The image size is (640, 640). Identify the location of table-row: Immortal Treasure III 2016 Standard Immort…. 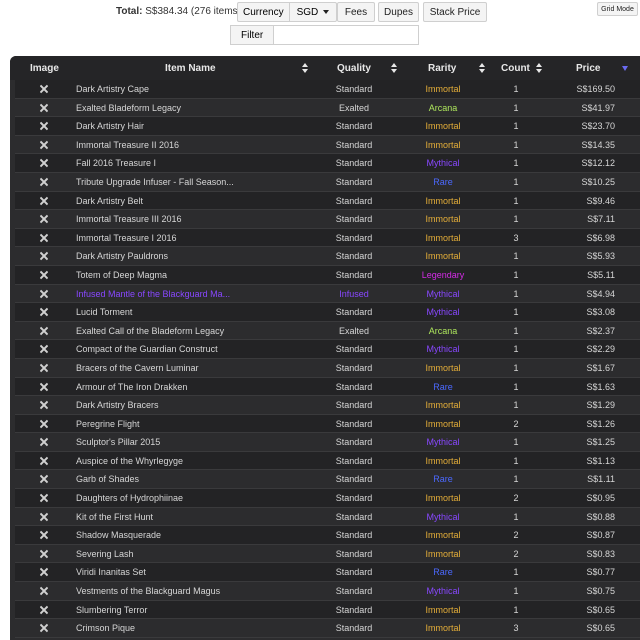
(327, 219).